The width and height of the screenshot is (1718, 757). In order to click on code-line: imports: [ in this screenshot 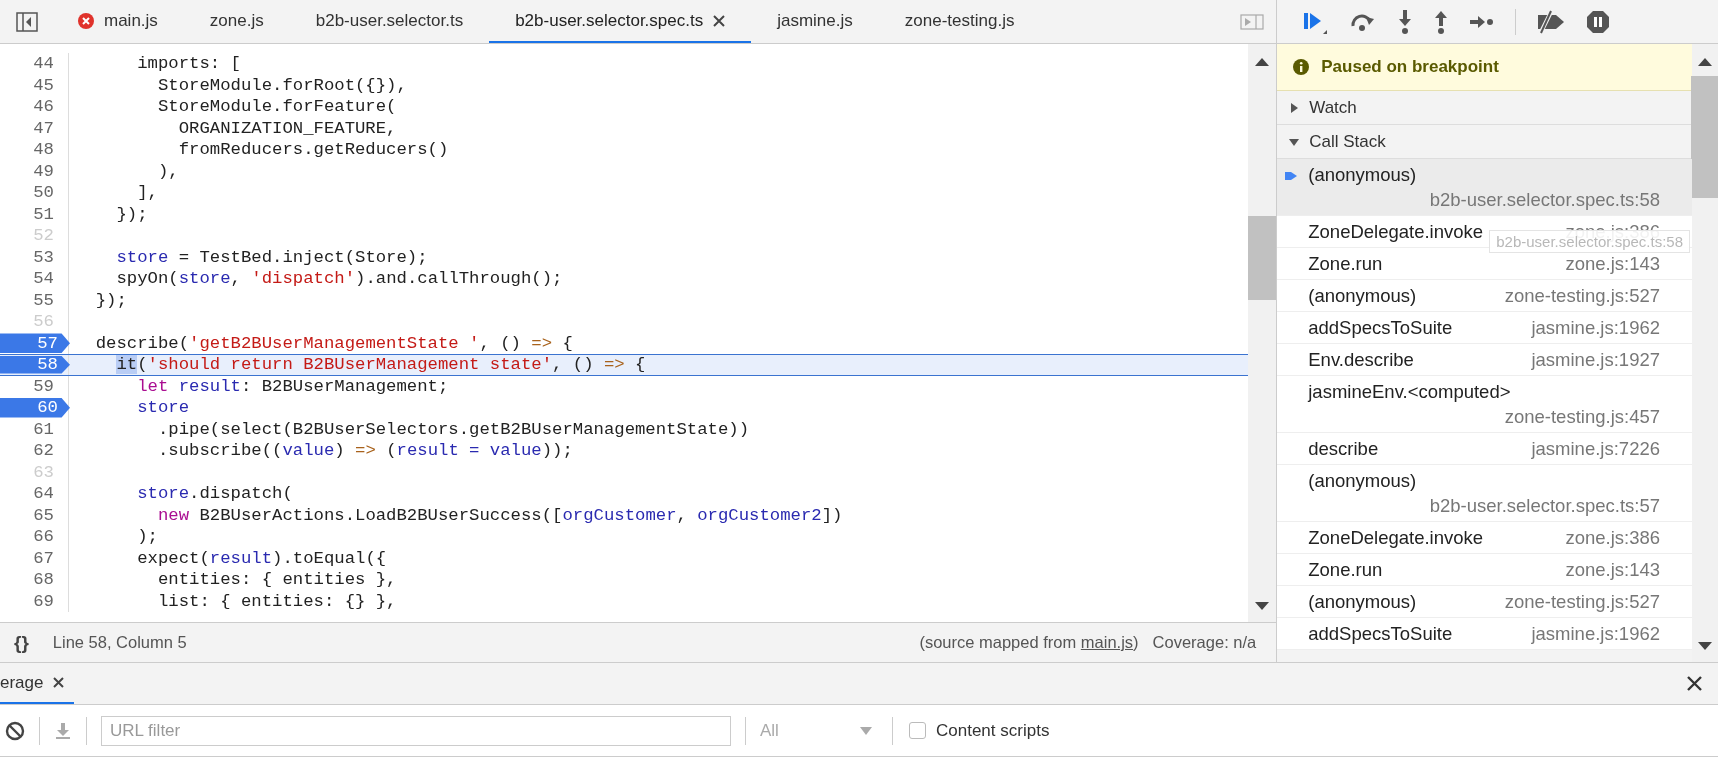, I will do `click(188, 64)`.